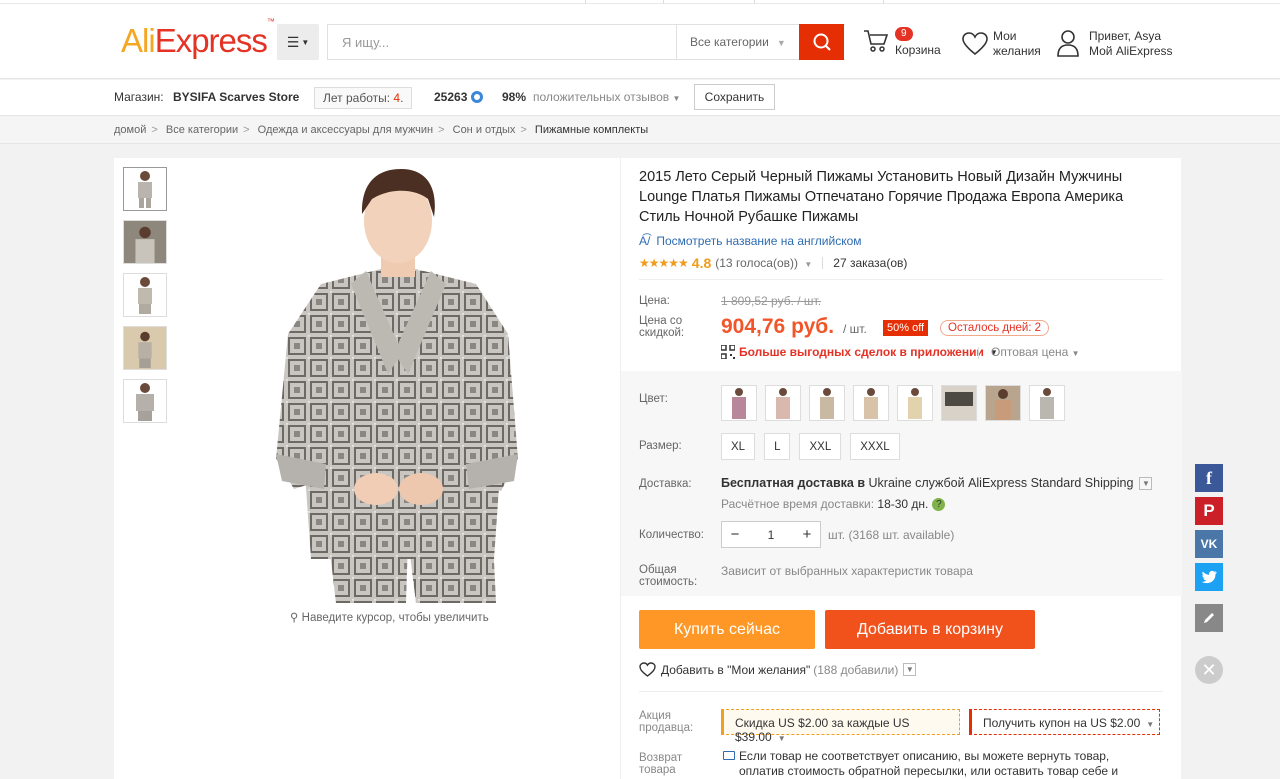 This screenshot has width=1280, height=779. I want to click on cart-link, so click(876, 42).